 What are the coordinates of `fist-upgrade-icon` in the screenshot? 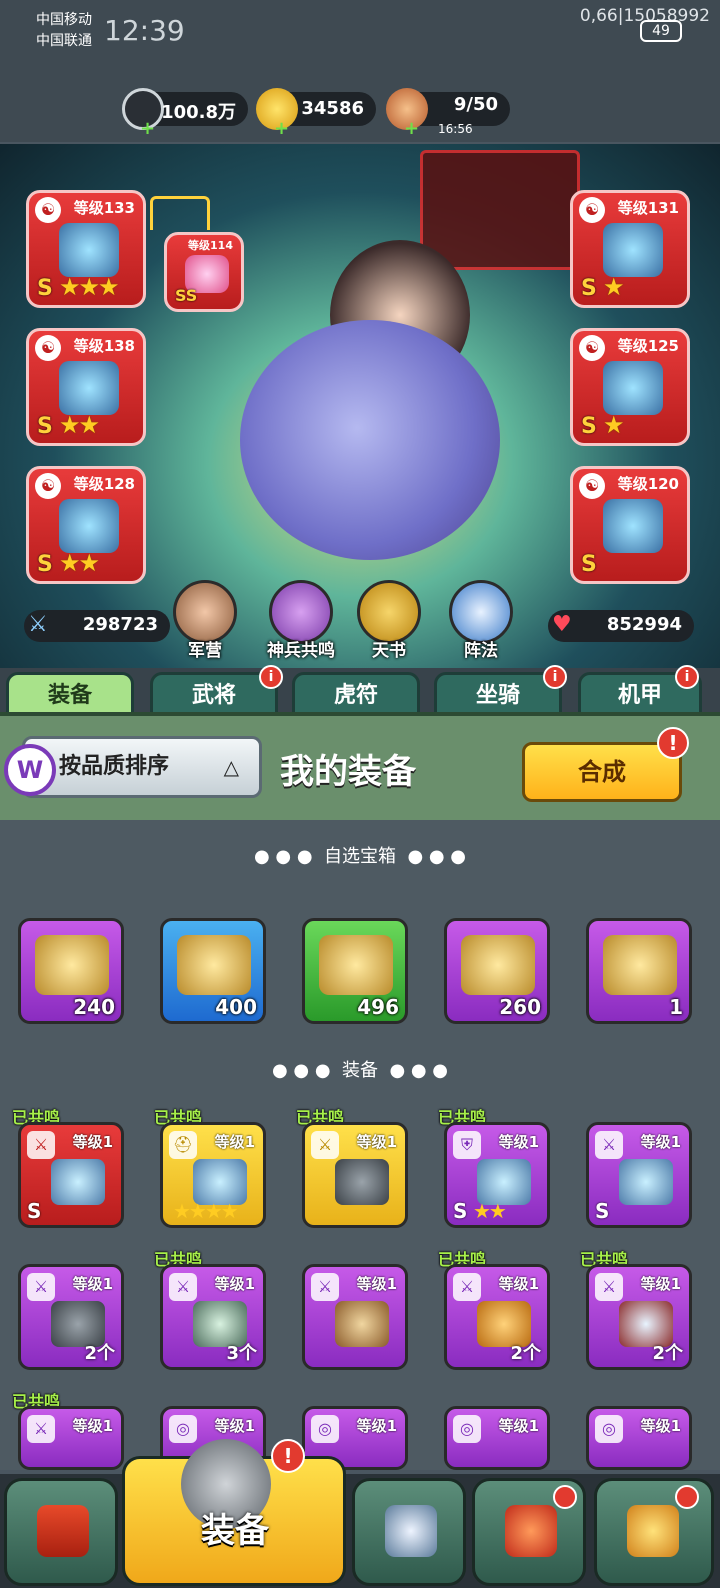 It's located at (653, 1531).